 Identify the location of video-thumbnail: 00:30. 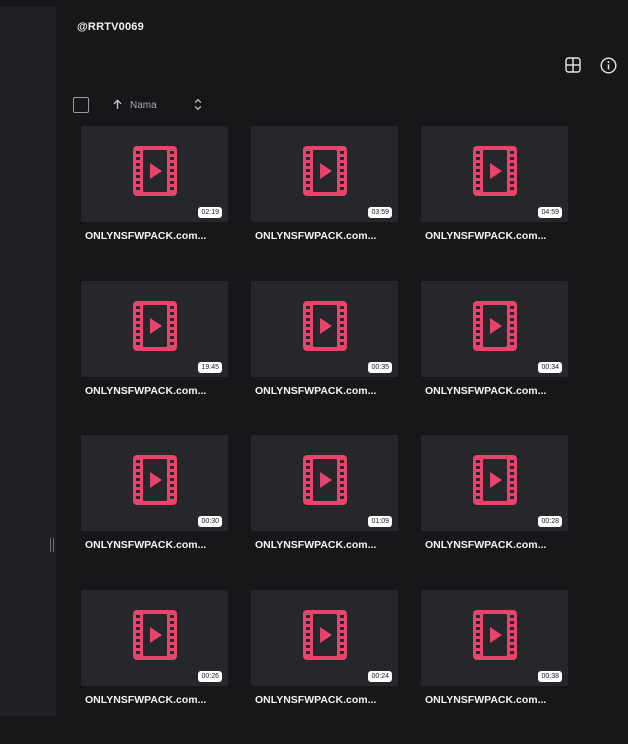
(154, 483).